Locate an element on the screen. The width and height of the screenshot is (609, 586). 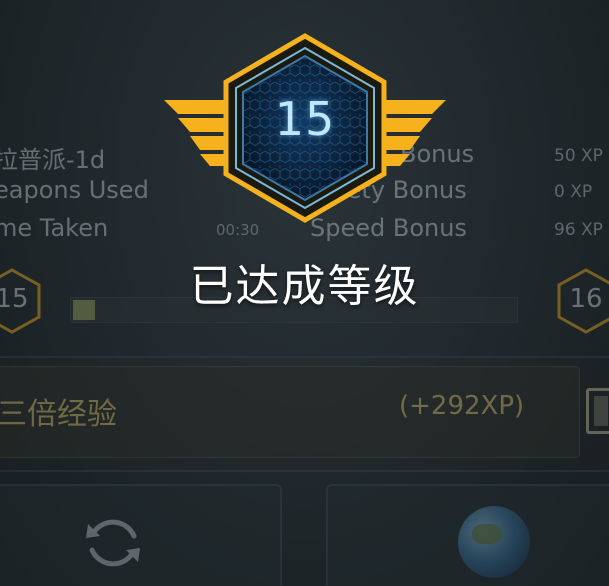
stat-label: me Taken is located at coordinates (54, 228).